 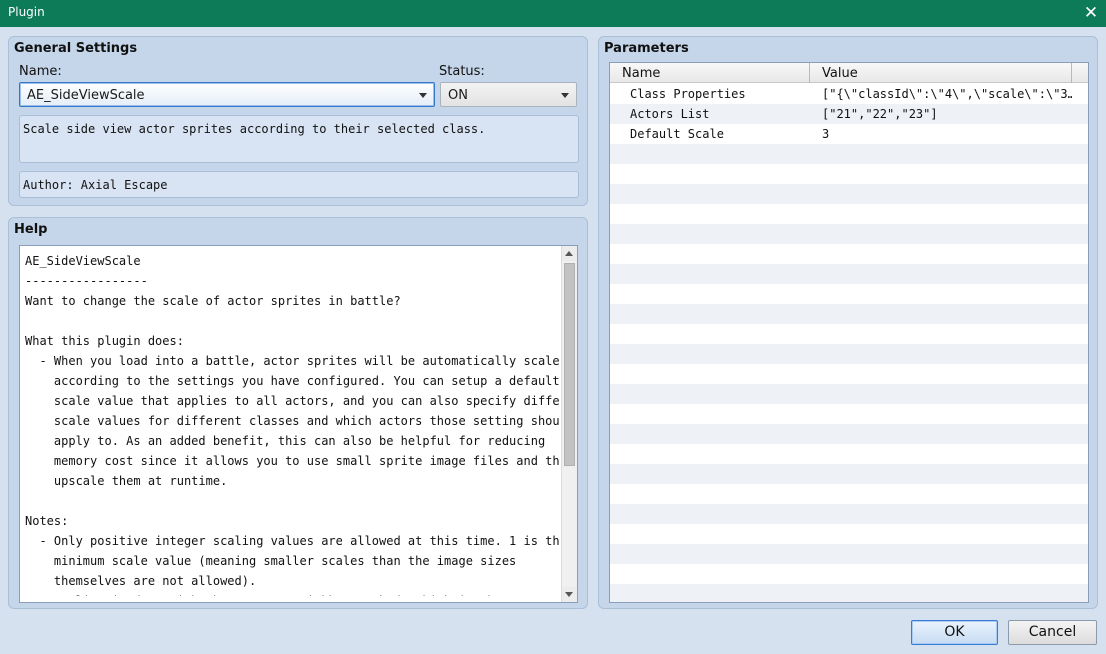 What do you see at coordinates (941, 73) in the screenshot?
I see `column-header-value: Value` at bounding box center [941, 73].